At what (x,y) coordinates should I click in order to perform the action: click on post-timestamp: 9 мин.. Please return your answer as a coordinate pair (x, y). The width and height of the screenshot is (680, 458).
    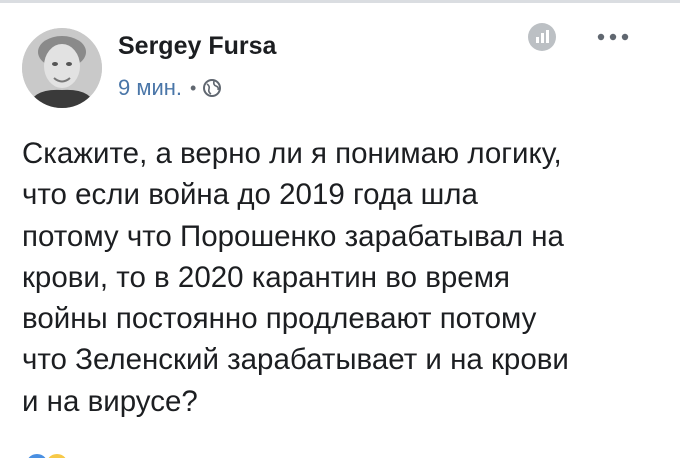
    Looking at the image, I should click on (150, 88).